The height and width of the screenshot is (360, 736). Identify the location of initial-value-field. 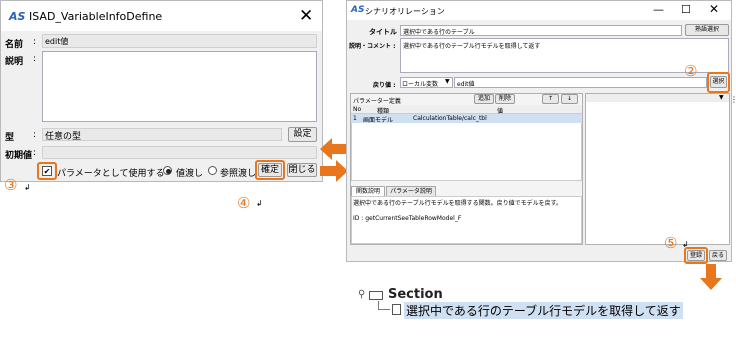
(179, 152).